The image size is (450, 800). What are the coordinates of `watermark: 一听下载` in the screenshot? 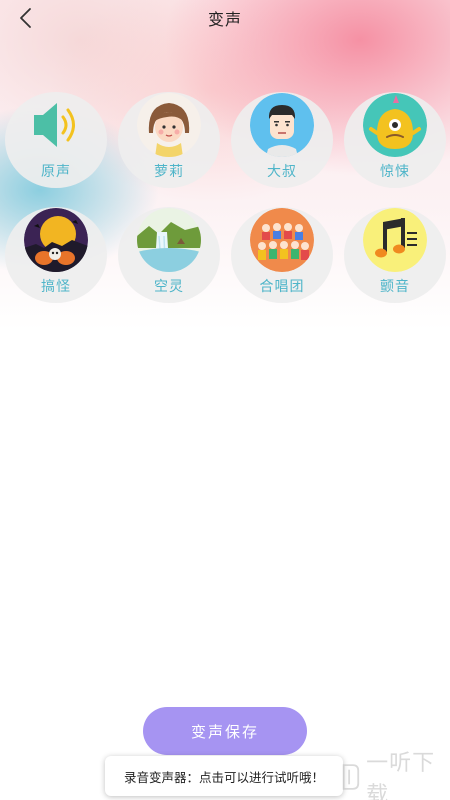 It's located at (395, 775).